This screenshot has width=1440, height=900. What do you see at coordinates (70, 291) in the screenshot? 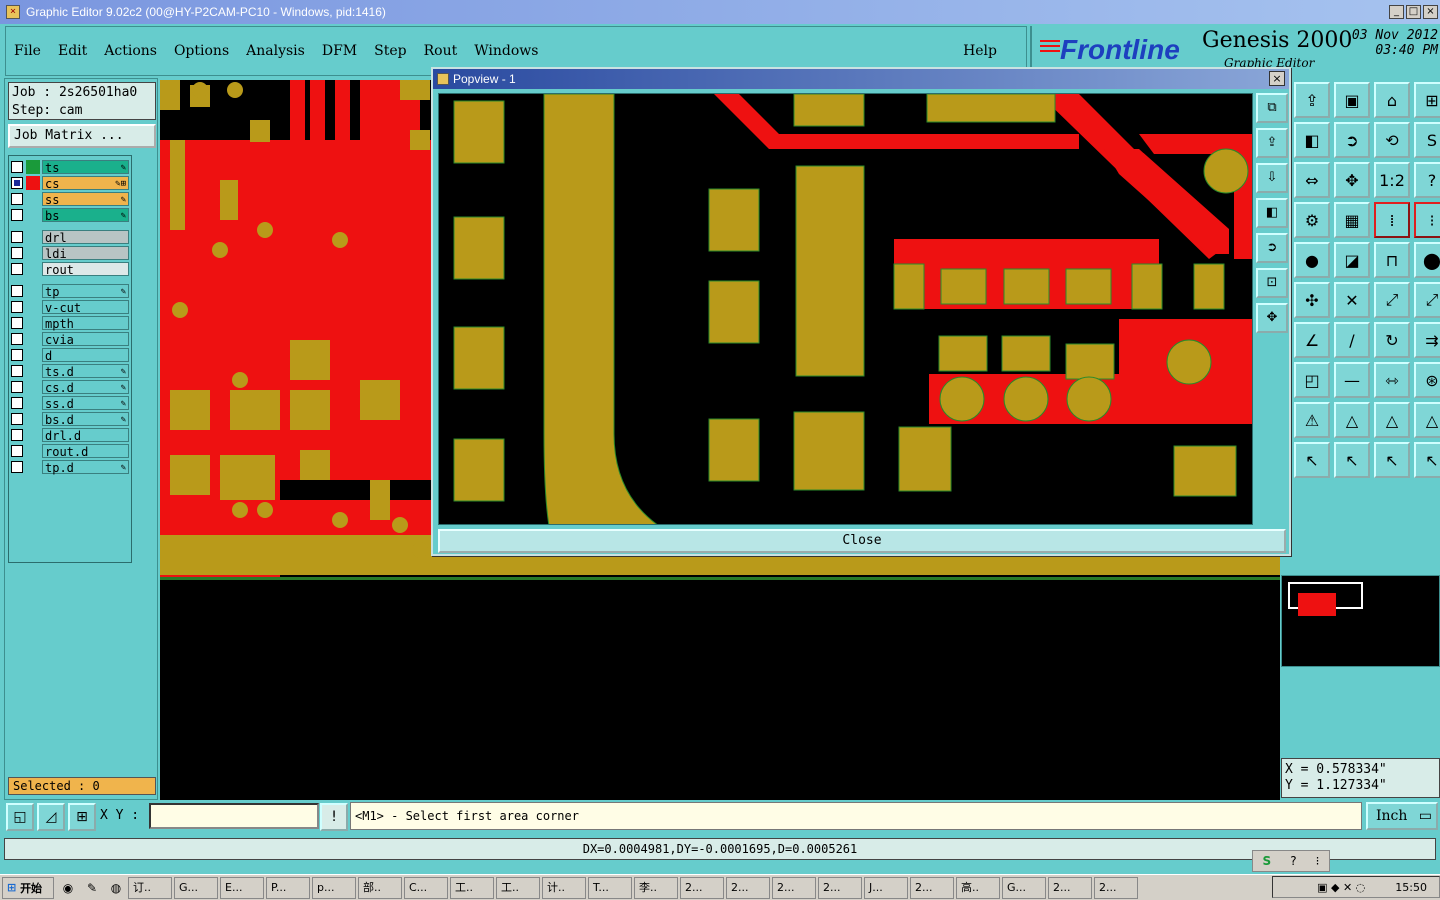
I see `layer-row-tp: tp ✎` at bounding box center [70, 291].